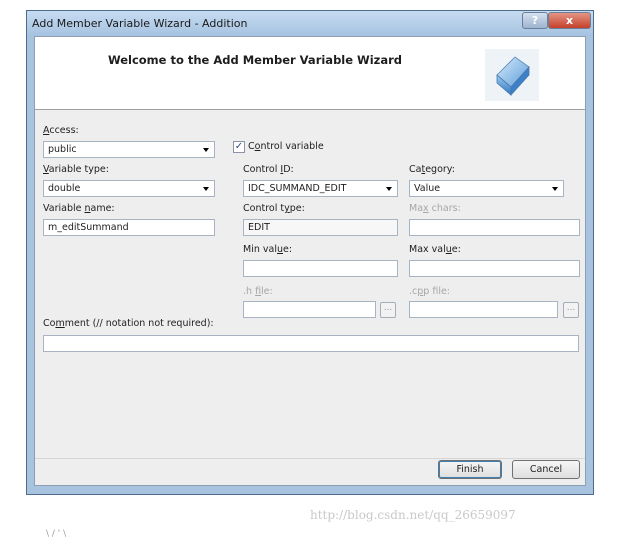  What do you see at coordinates (258, 291) in the screenshot?
I see `h-file-label: .h file:` at bounding box center [258, 291].